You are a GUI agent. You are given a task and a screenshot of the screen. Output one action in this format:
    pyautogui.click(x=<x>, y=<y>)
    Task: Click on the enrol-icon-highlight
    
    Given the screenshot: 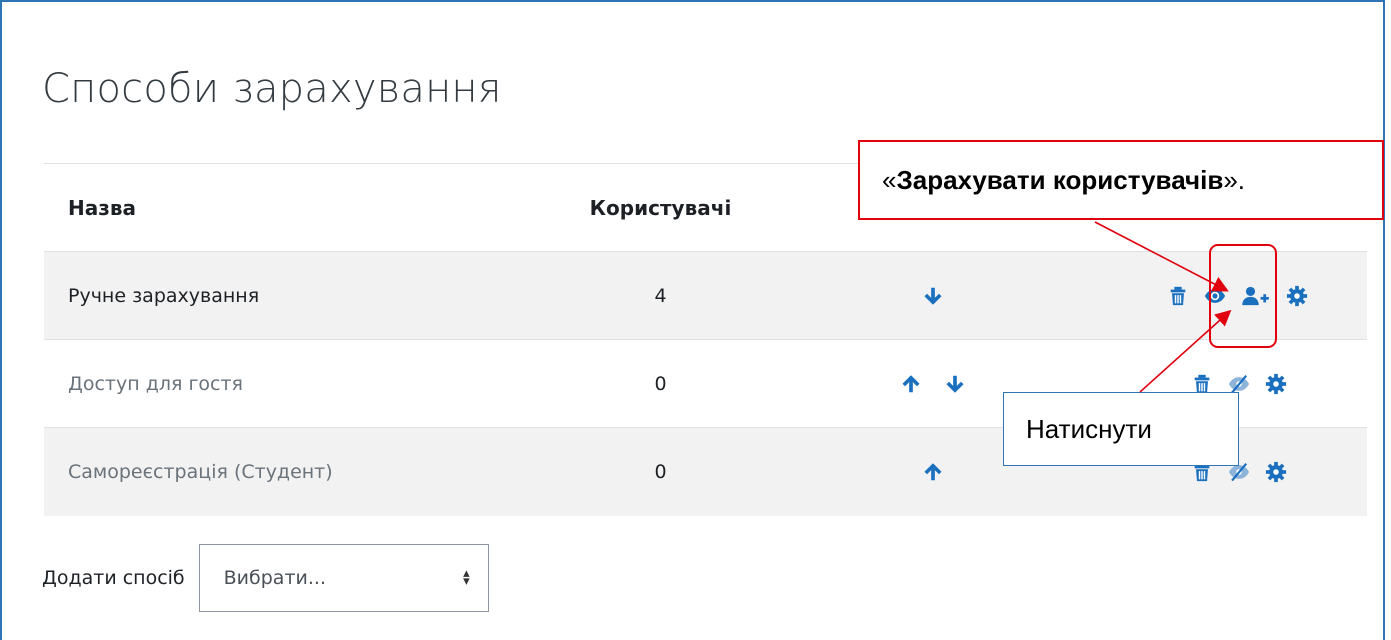 What is the action you would take?
    pyautogui.click(x=1243, y=296)
    